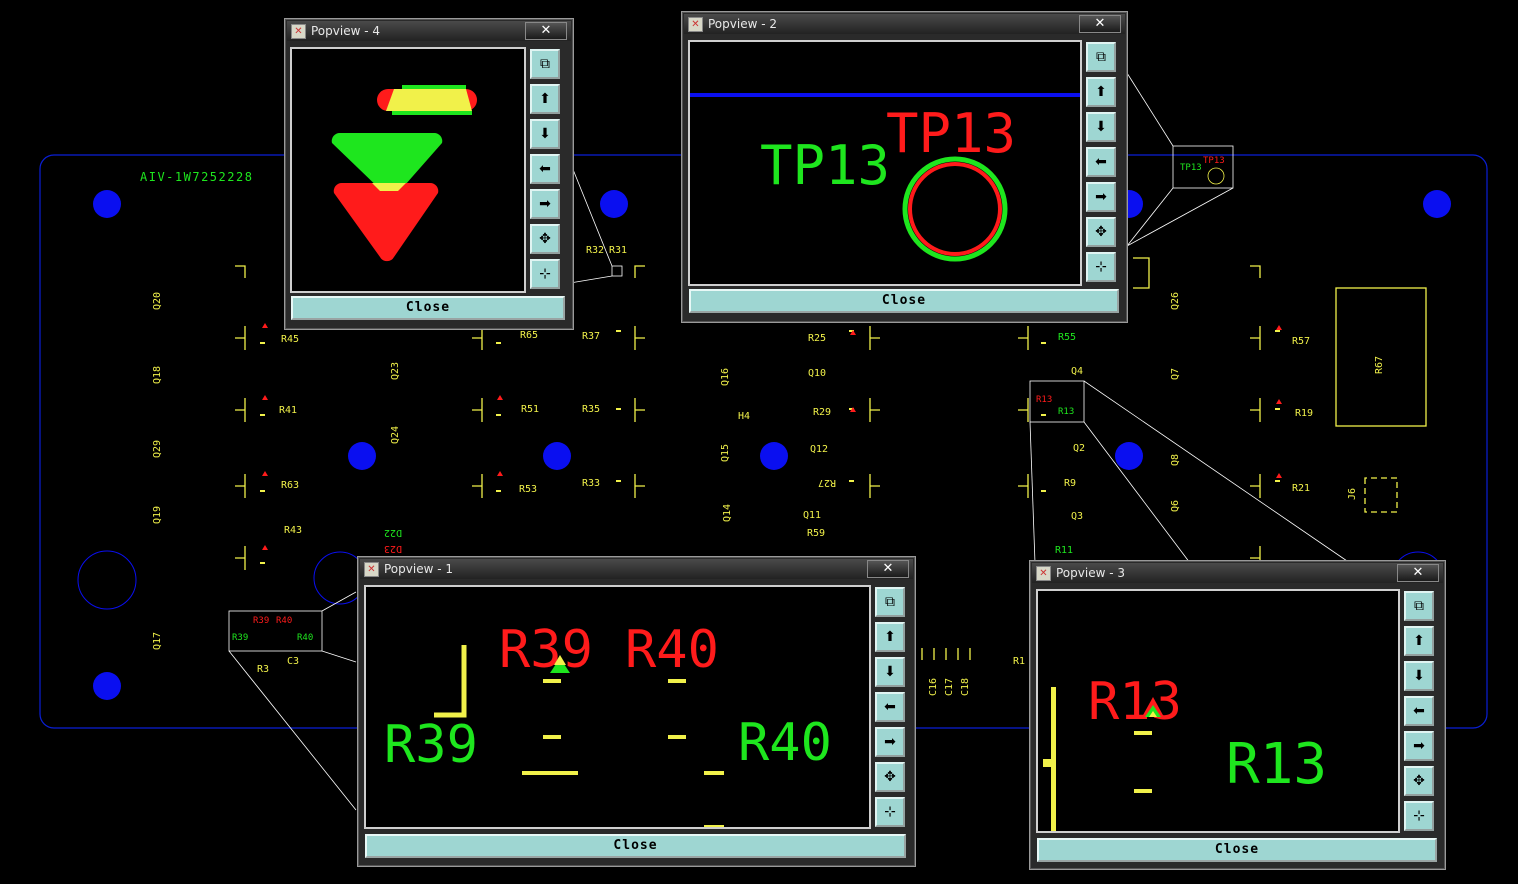 This screenshot has height=884, width=1518. What do you see at coordinates (1218, 711) in the screenshot?
I see `popview-3-view: R13 R13` at bounding box center [1218, 711].